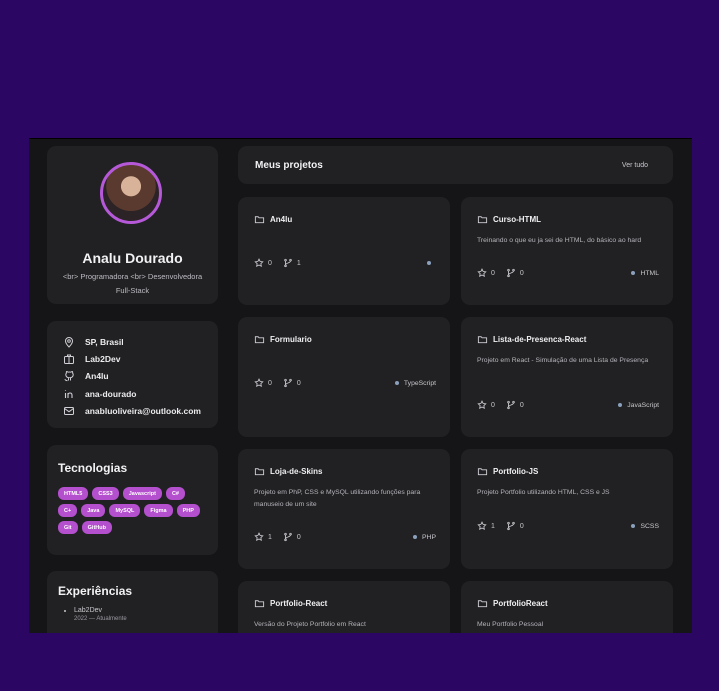 The height and width of the screenshot is (691, 719). I want to click on project-title: Lista-de-Presenca-React, so click(531, 339).